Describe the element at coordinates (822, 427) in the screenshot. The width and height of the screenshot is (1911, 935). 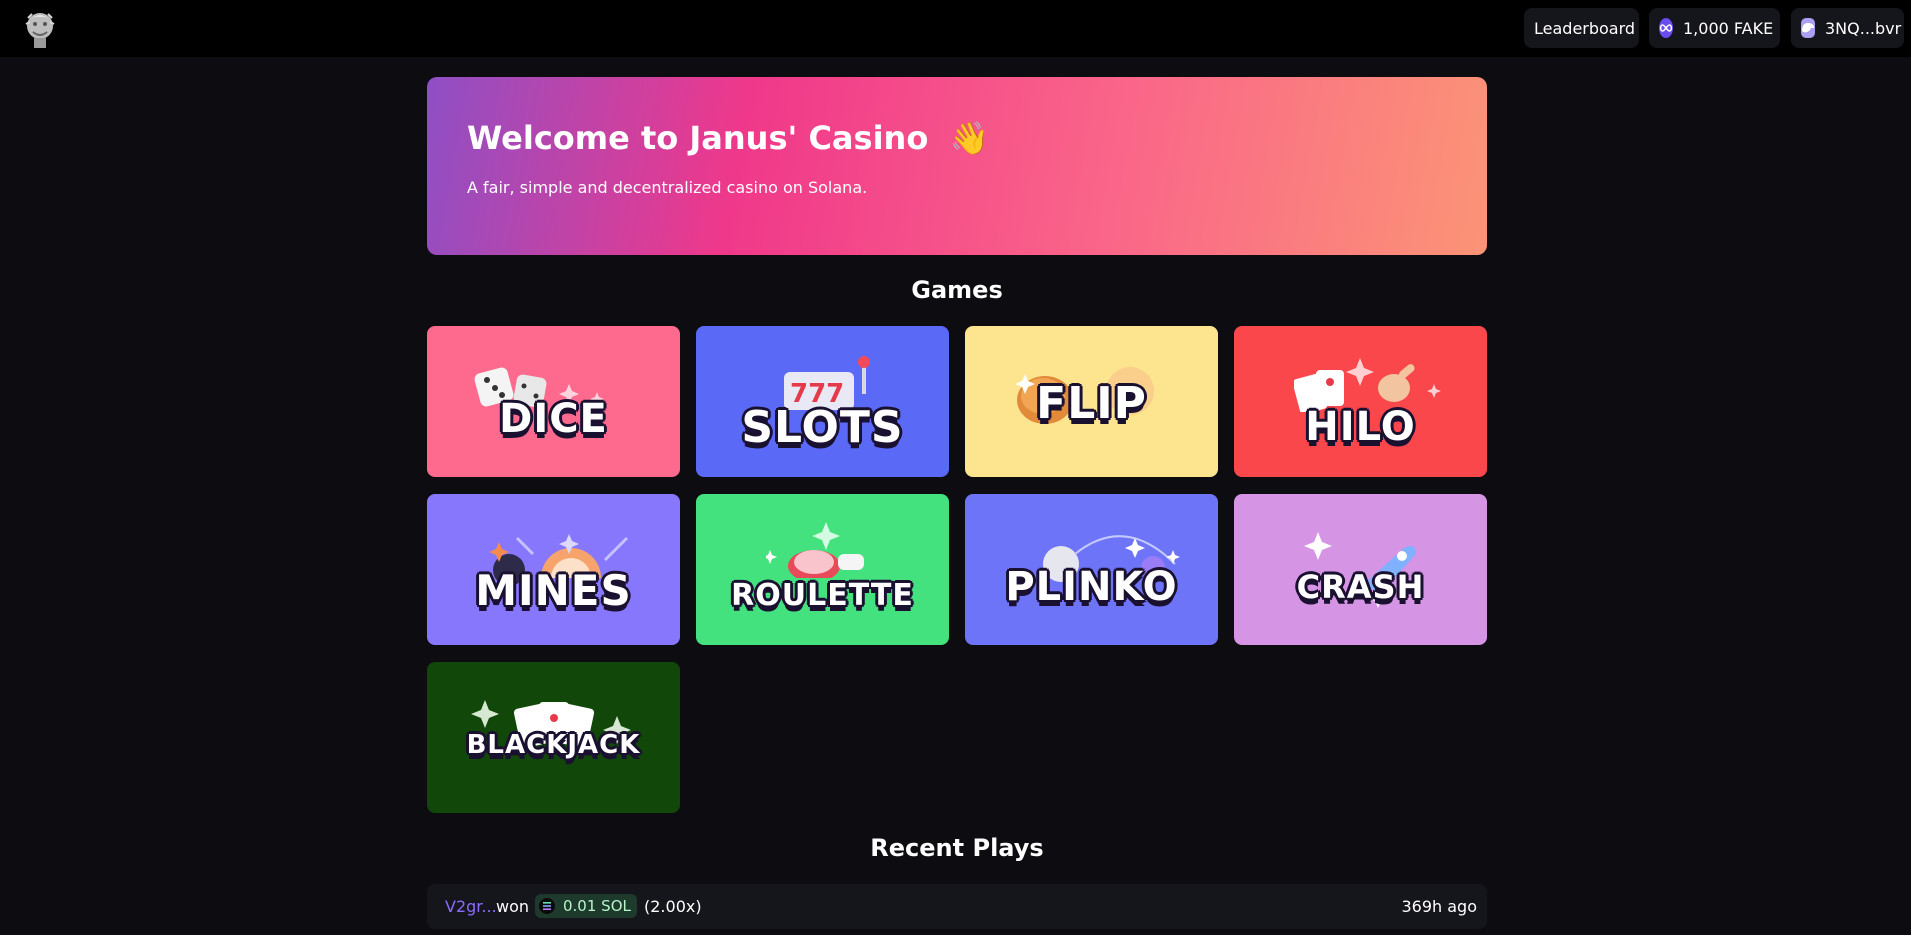
I see `game-label-slots: SLOTS` at that location.